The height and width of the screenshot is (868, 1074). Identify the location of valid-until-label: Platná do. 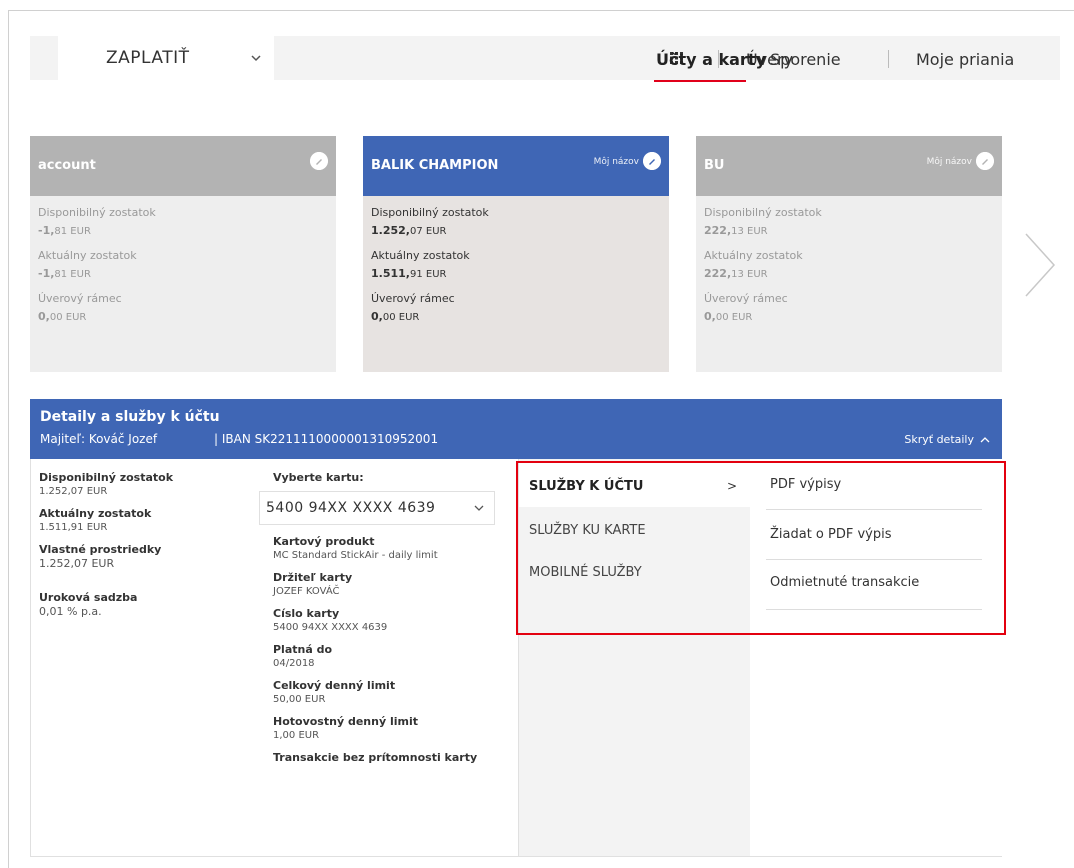
(303, 649).